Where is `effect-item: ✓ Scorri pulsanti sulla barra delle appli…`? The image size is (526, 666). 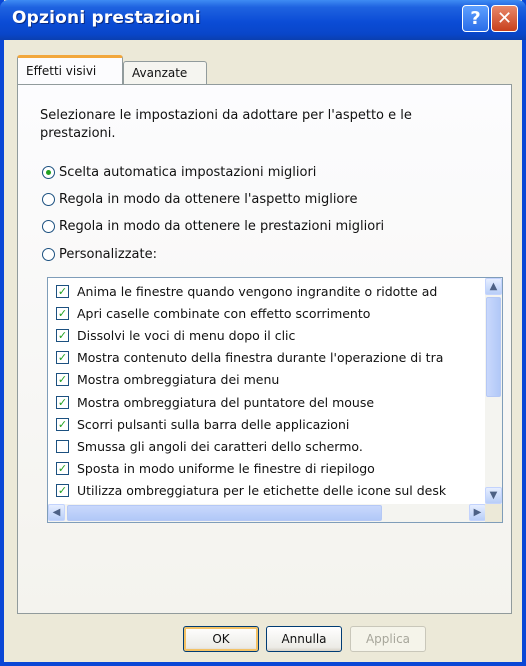
effect-item: ✓ Scorri pulsanti sulla barra delle appli… is located at coordinates (266, 424).